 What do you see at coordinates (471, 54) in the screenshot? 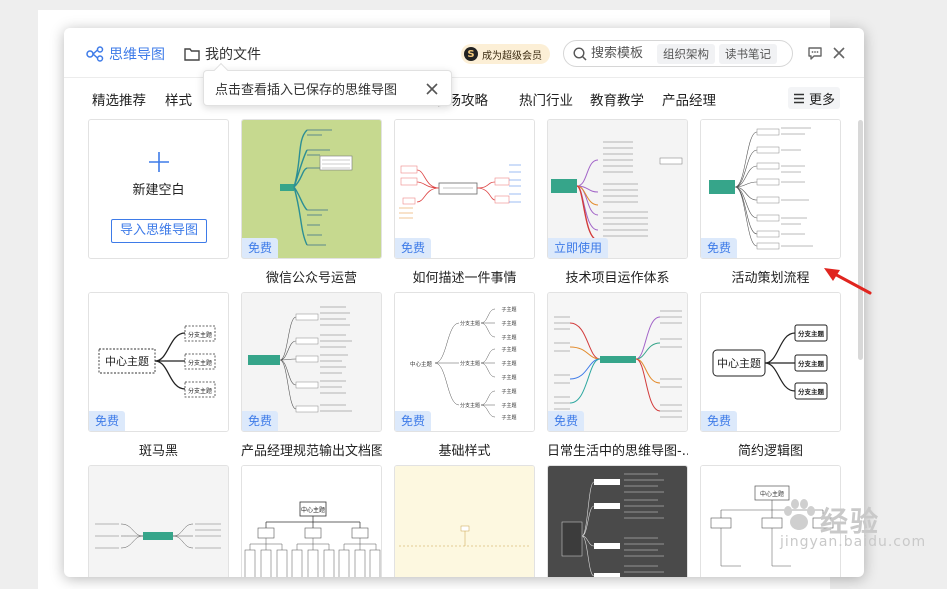
I see `vip-badge-icon: S` at bounding box center [471, 54].